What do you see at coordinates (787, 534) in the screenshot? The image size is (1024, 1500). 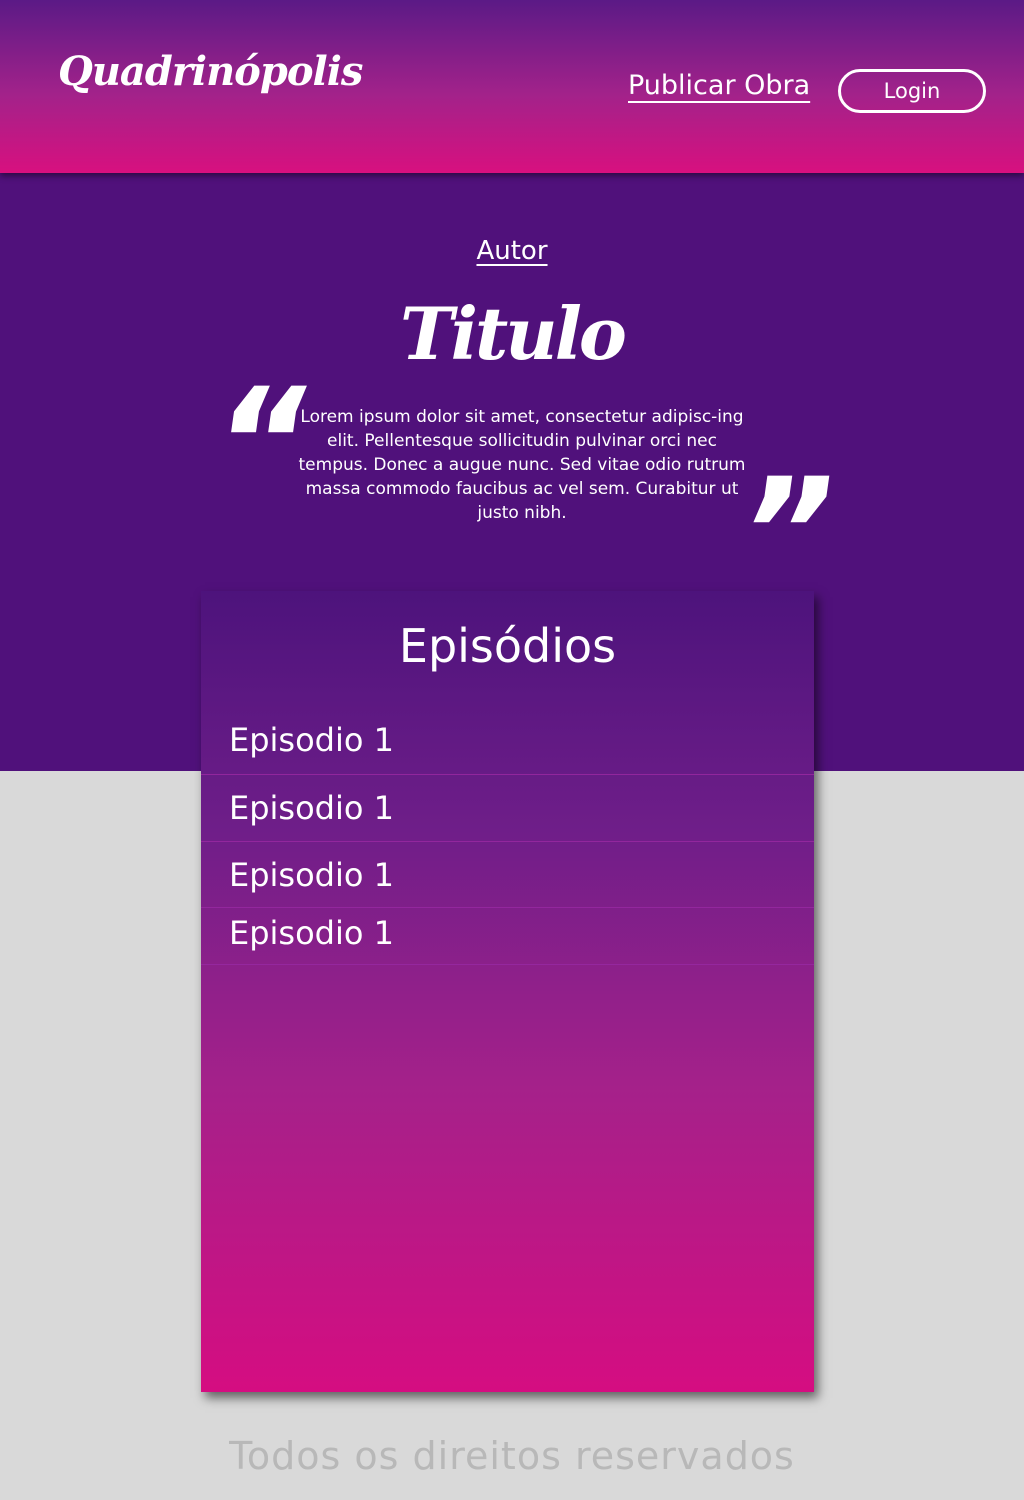 I see `close-quote-icon: ”` at bounding box center [787, 534].